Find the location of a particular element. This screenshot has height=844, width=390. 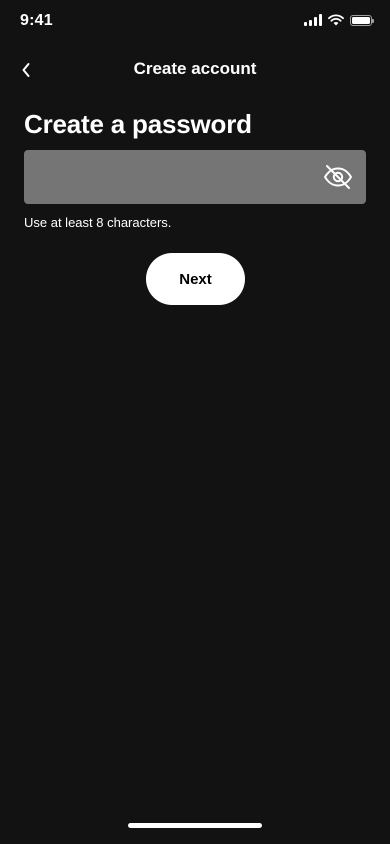

status-bar: 9:41 is located at coordinates (195, 22).